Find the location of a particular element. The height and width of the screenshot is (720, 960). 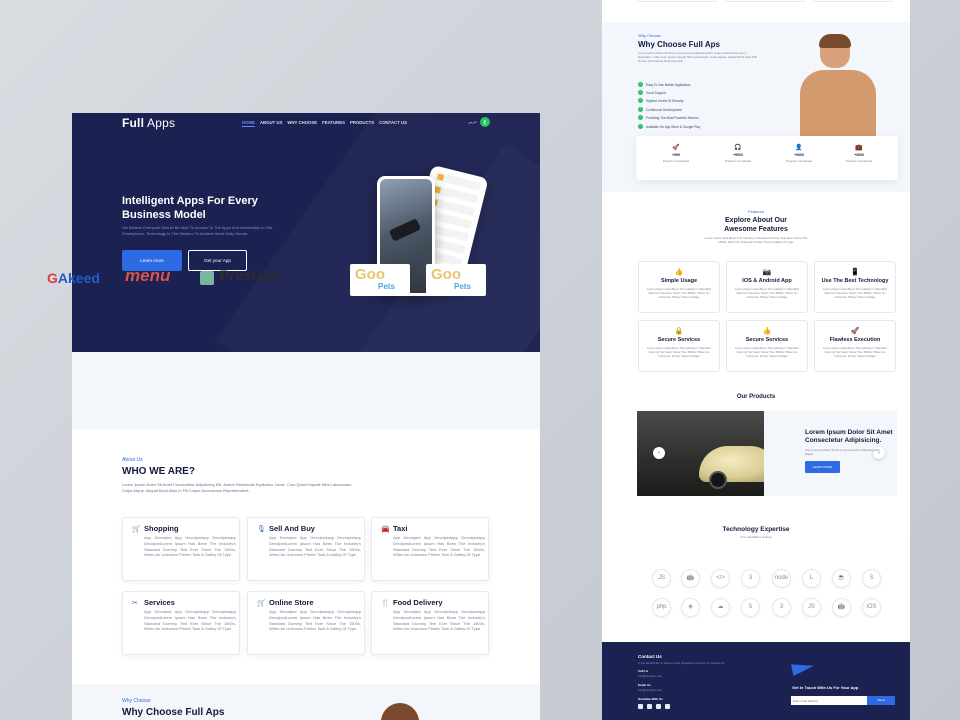

call-label: Call Us is located at coordinates (643, 671).